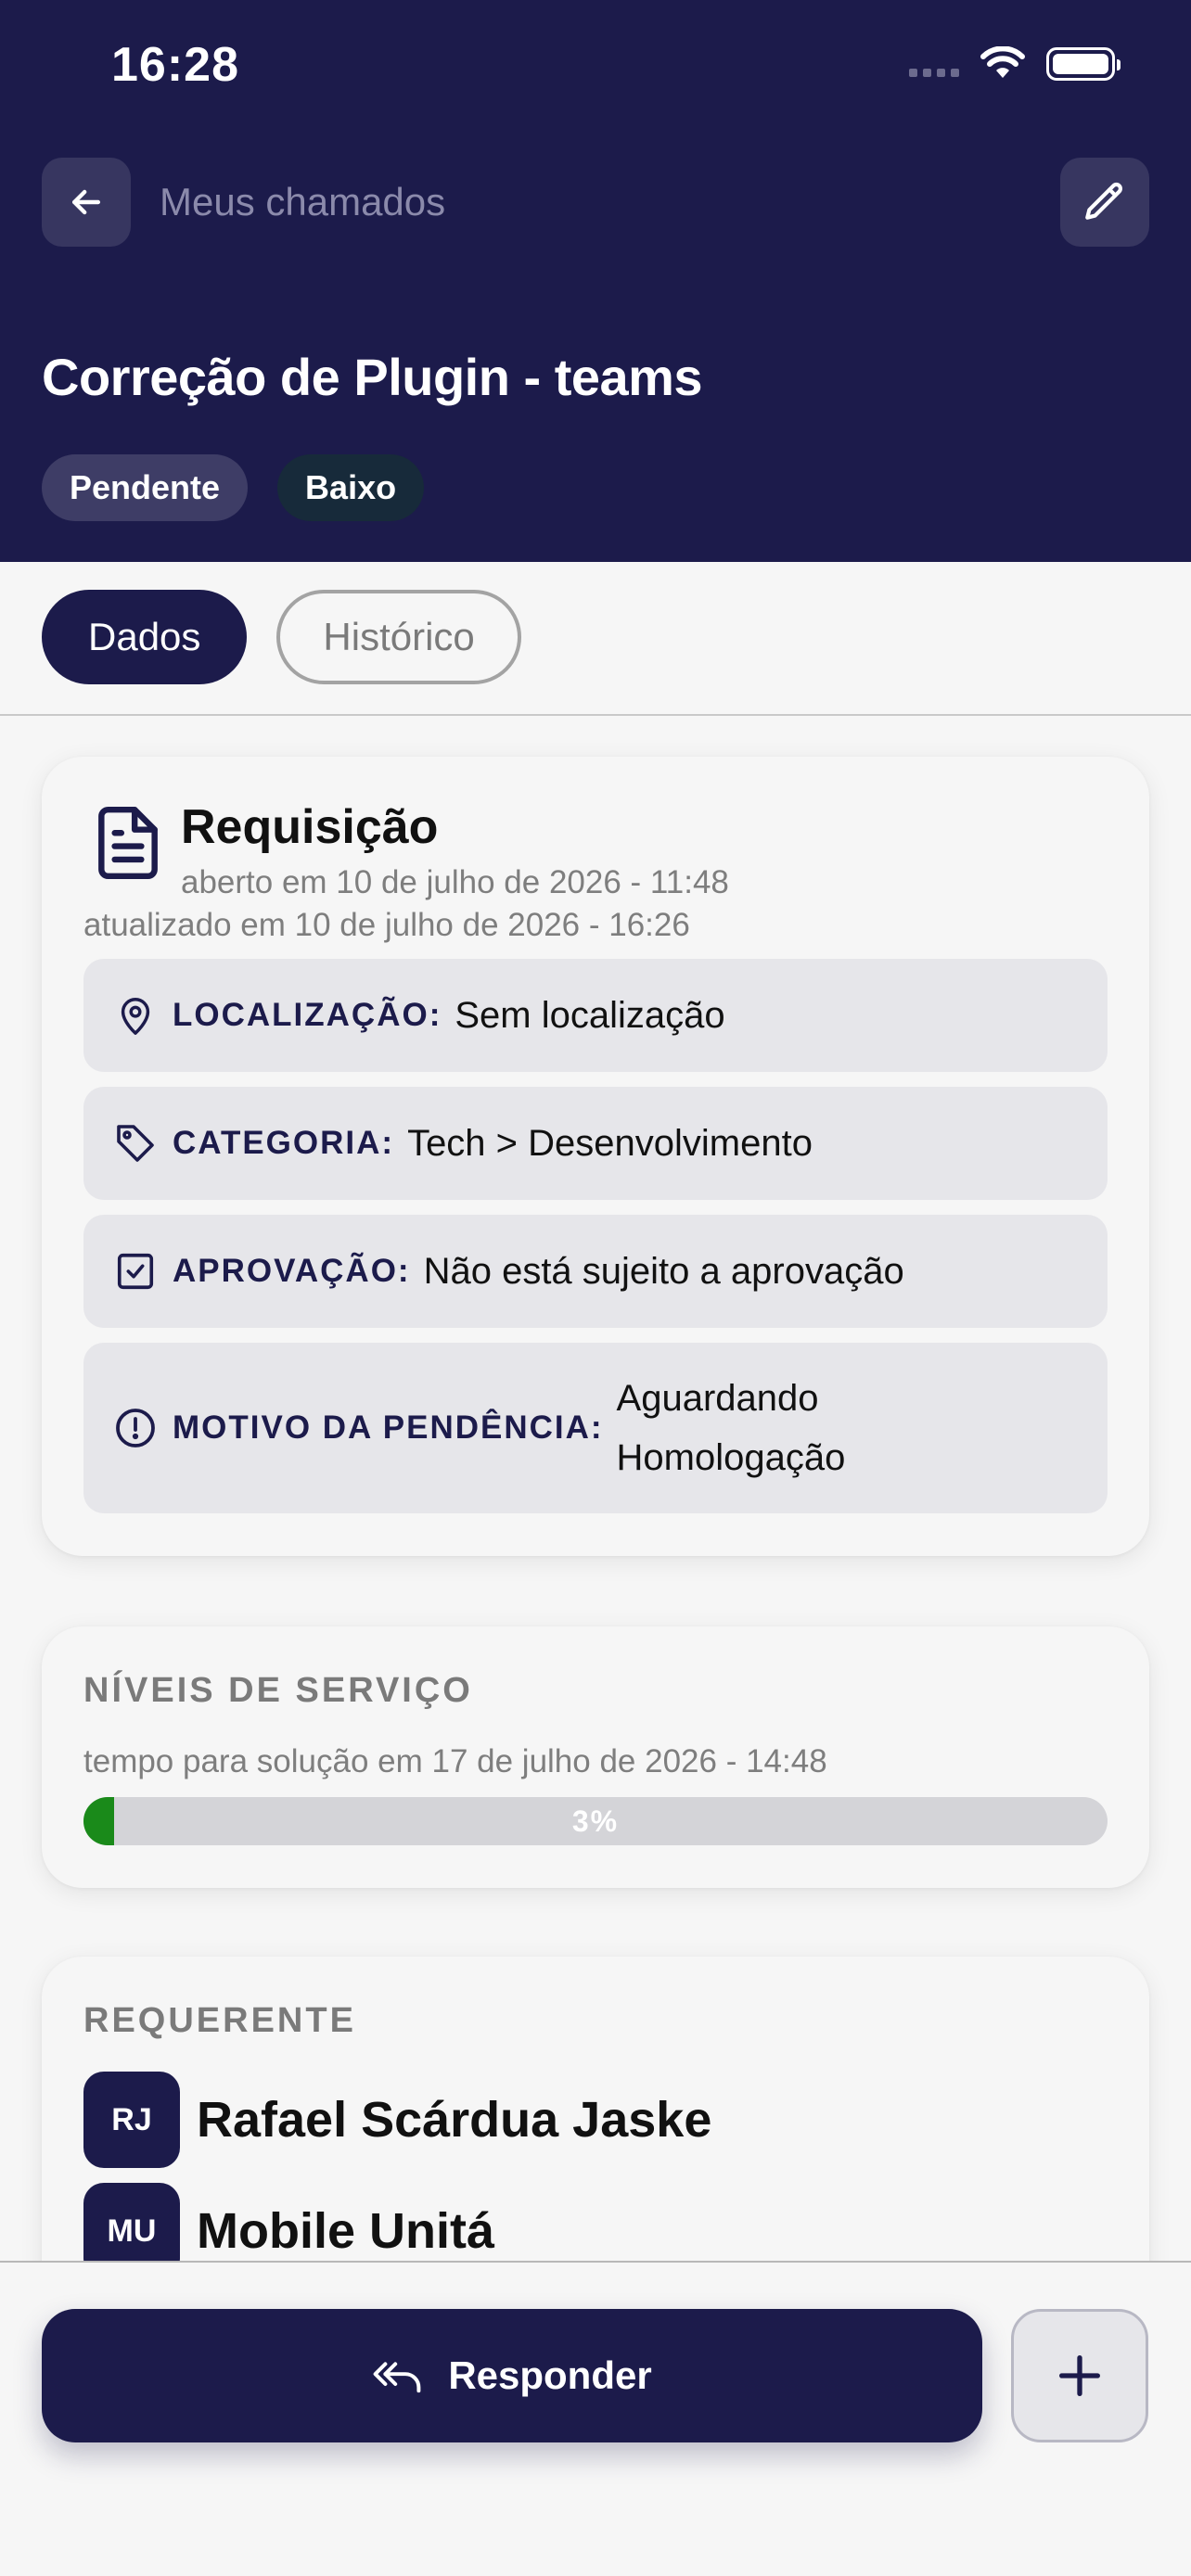 The height and width of the screenshot is (2576, 1191). I want to click on tab-dados: Dados, so click(145, 637).